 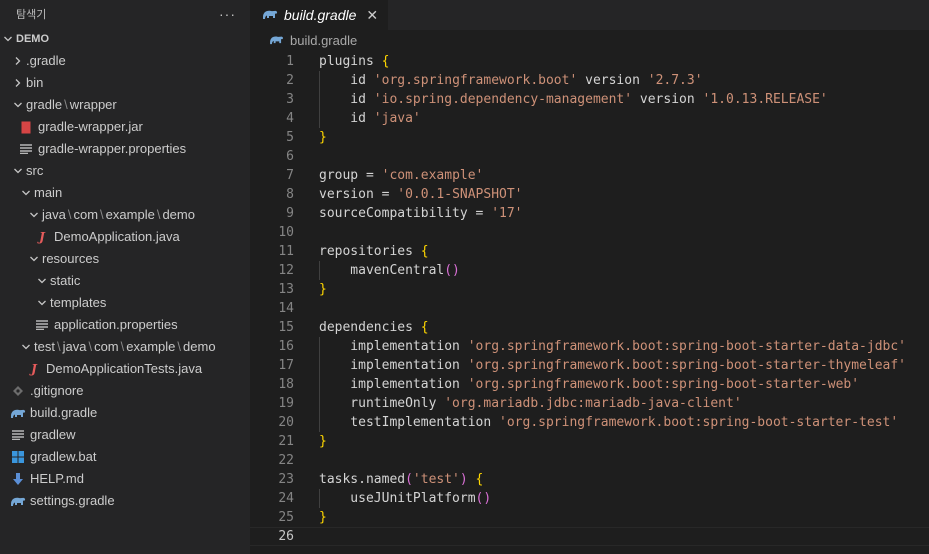 What do you see at coordinates (125, 281) in the screenshot?
I see `tree-folder-static: static` at bounding box center [125, 281].